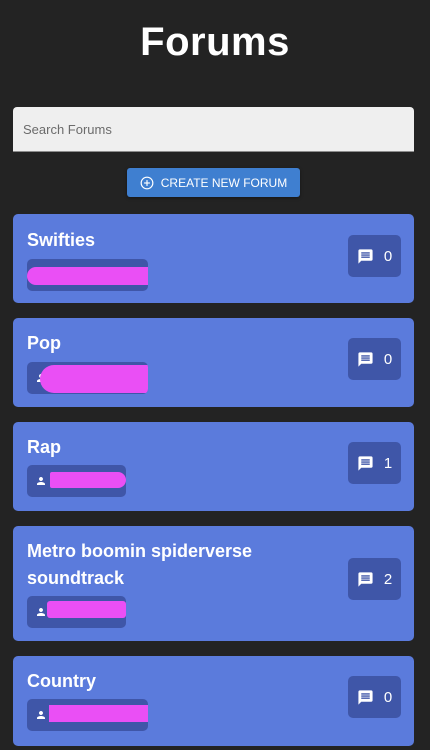 This screenshot has height=750, width=430. Describe the element at coordinates (224, 182) in the screenshot. I see `create-new-forum-label: CREATE NEW FORUM` at that location.